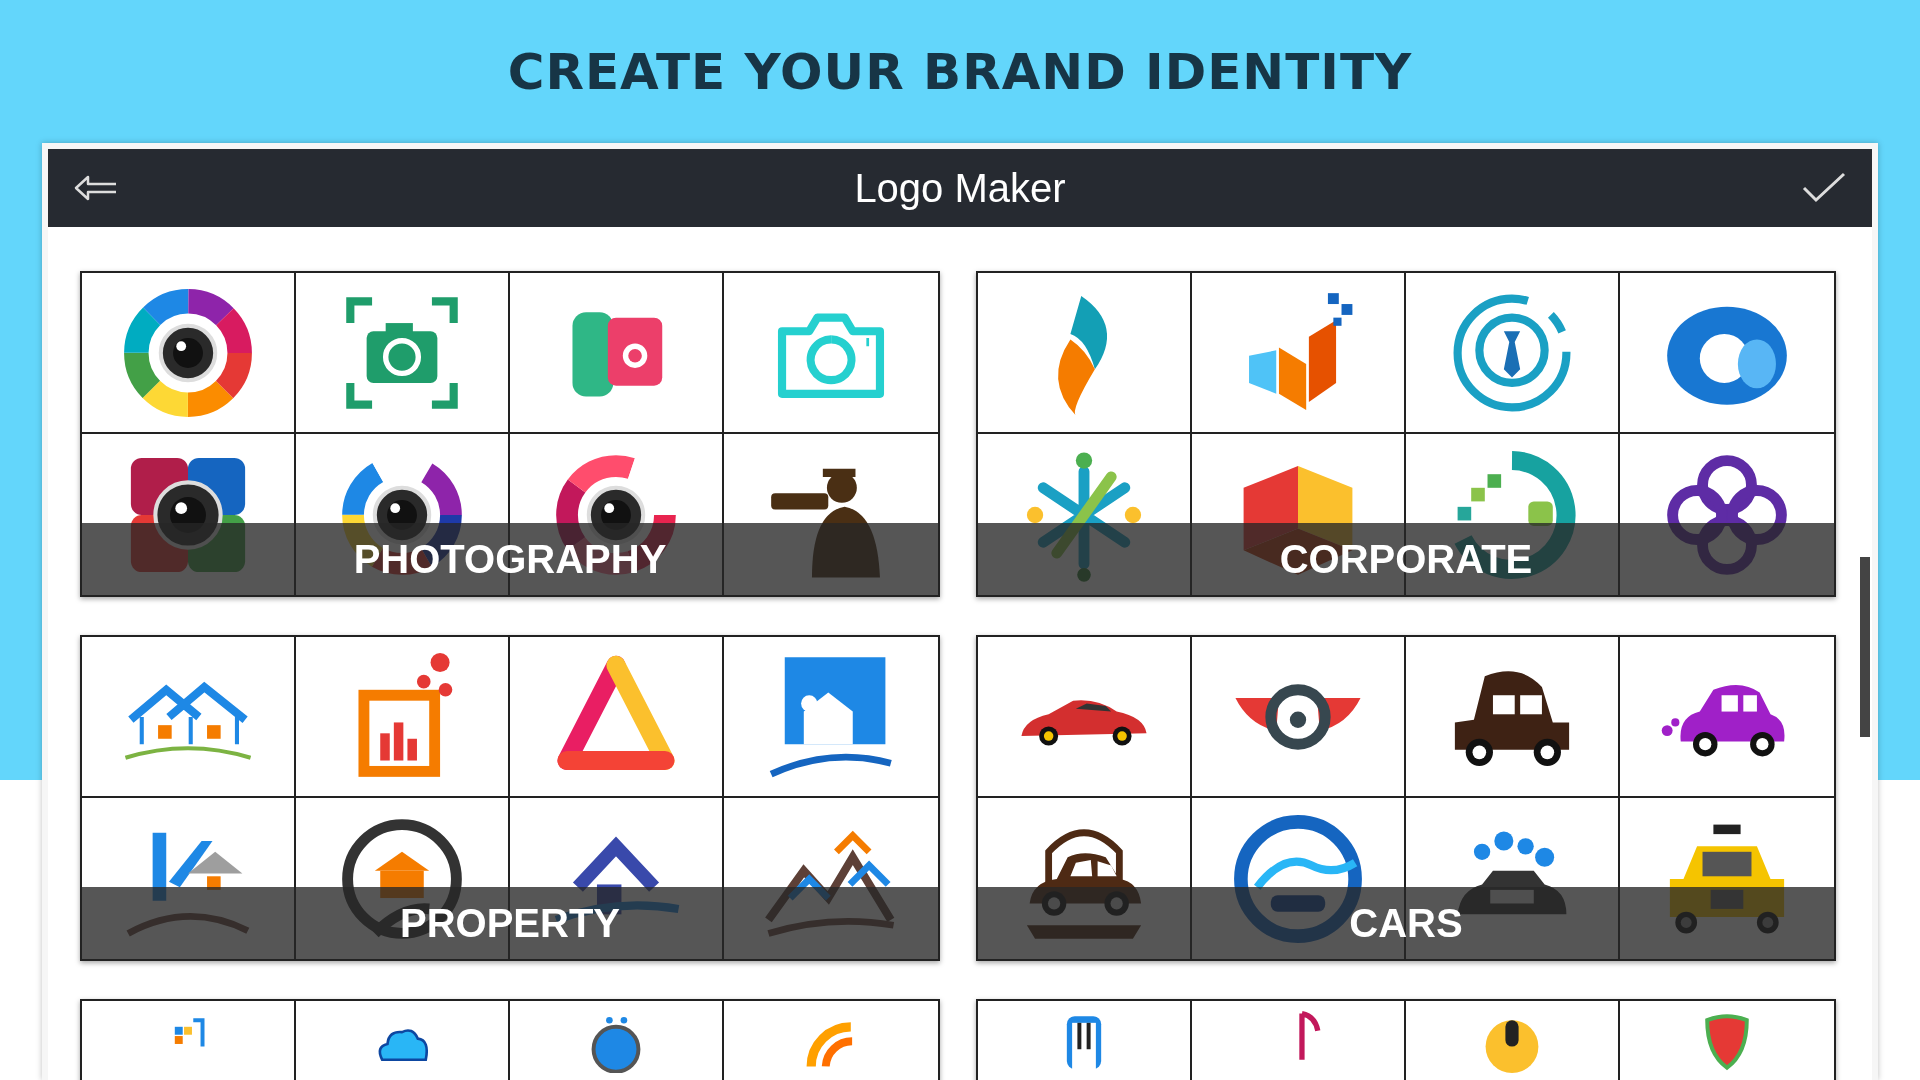 The height and width of the screenshot is (1080, 1920). I want to click on swirl-icon, so click(1727, 355).